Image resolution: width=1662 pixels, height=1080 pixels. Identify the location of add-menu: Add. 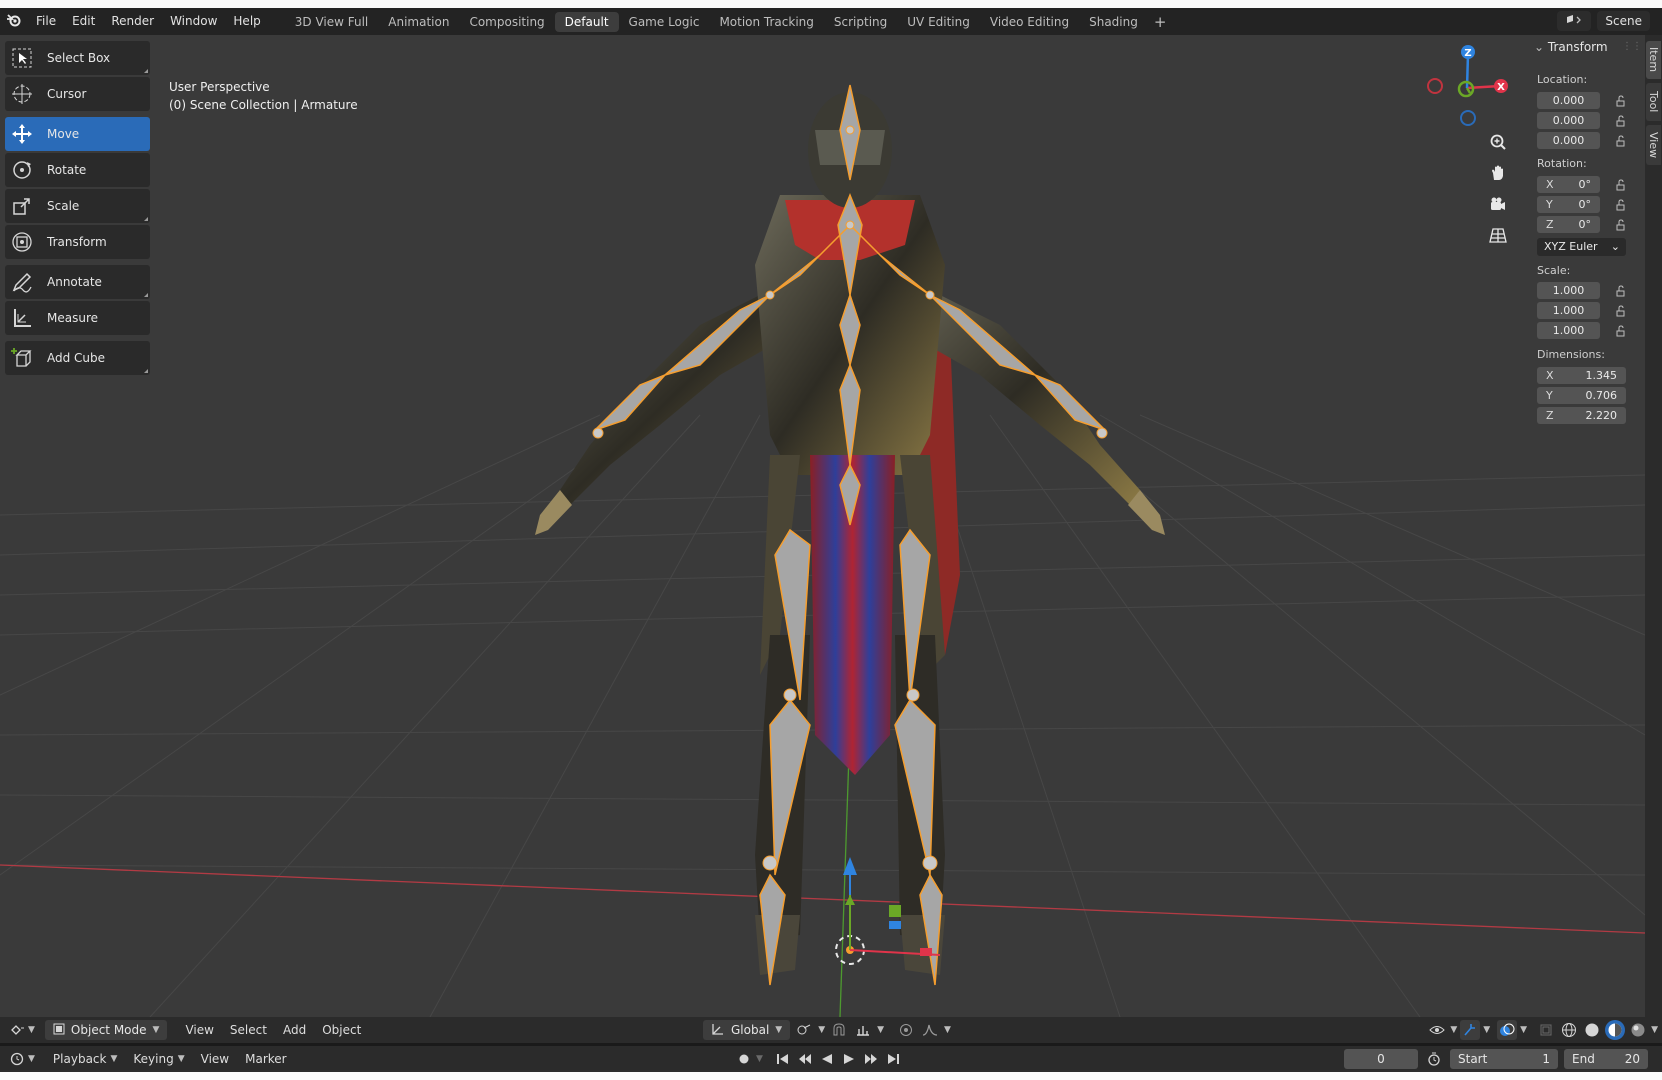
(294, 1030).